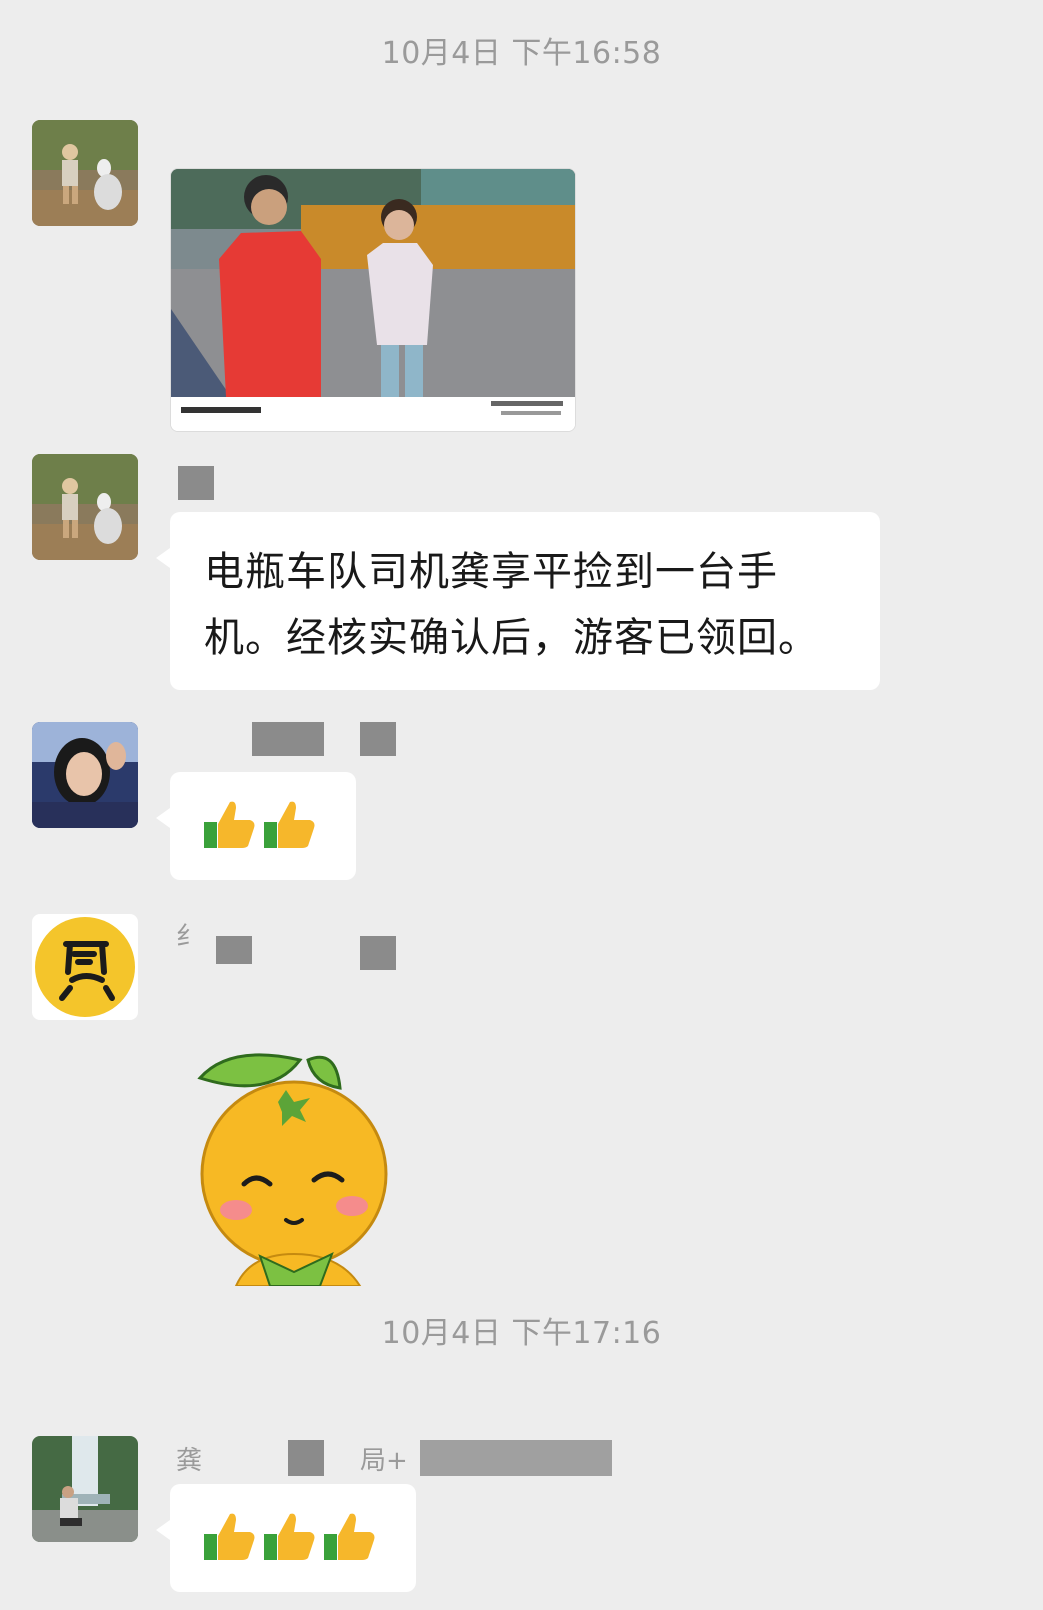  Describe the element at coordinates (511, 605) in the screenshot. I see `message-text: 电瓶车队司机龚享平捡到一台手机。经核实确认后，游客已领回。` at that location.